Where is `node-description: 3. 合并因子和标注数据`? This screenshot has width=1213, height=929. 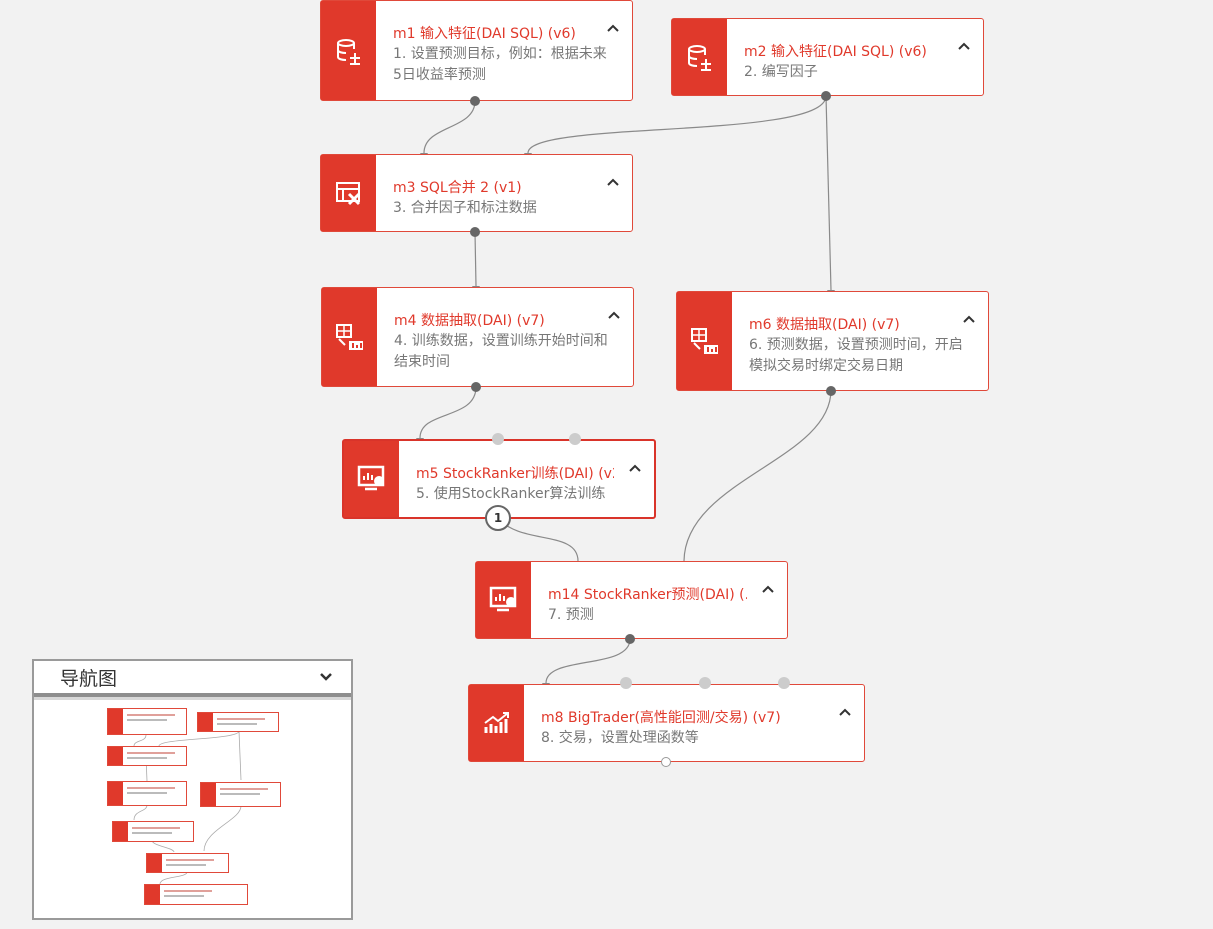 node-description: 3. 合并因子和标注数据 is located at coordinates (465, 208).